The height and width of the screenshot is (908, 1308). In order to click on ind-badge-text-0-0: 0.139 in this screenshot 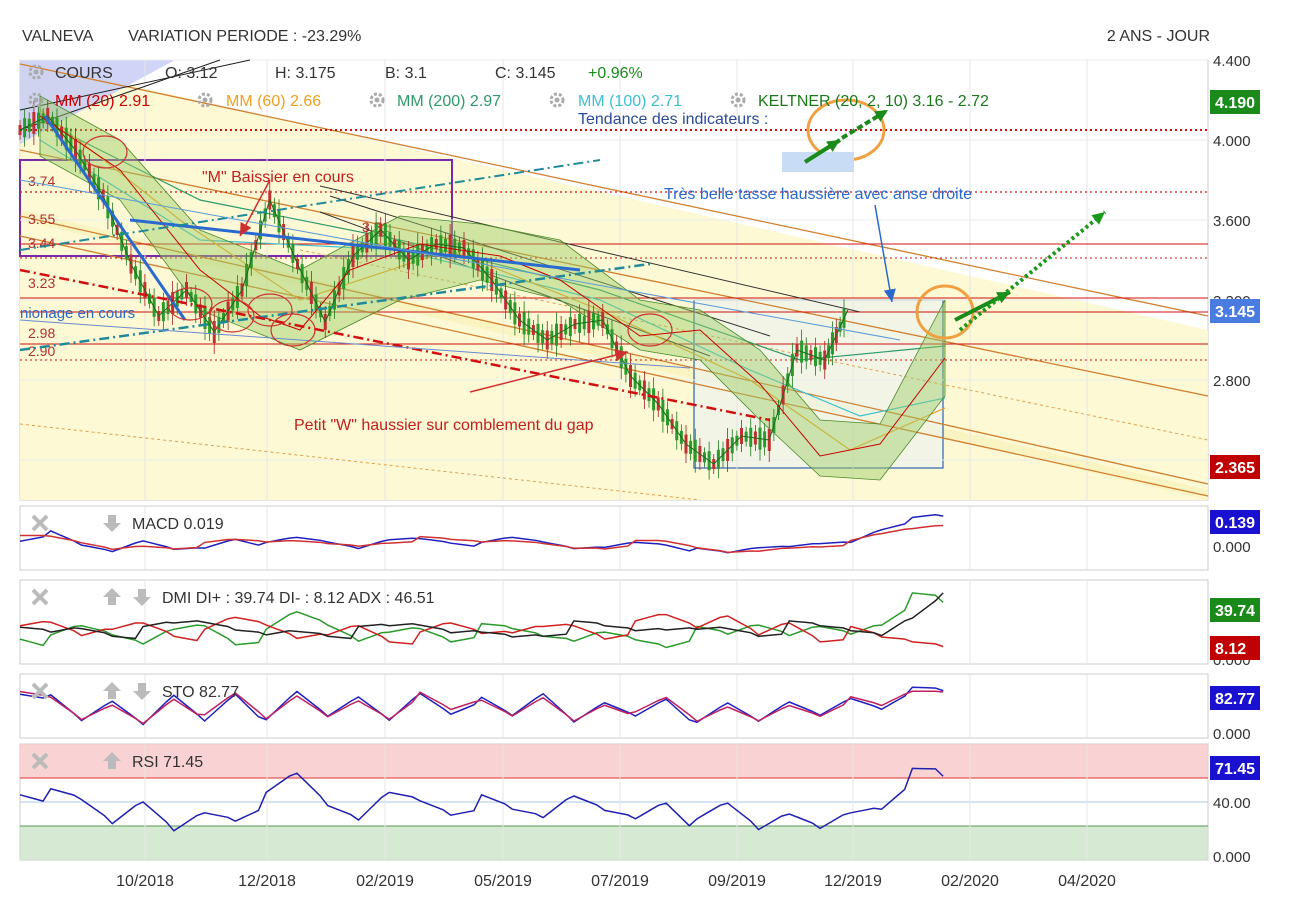, I will do `click(1235, 523)`.